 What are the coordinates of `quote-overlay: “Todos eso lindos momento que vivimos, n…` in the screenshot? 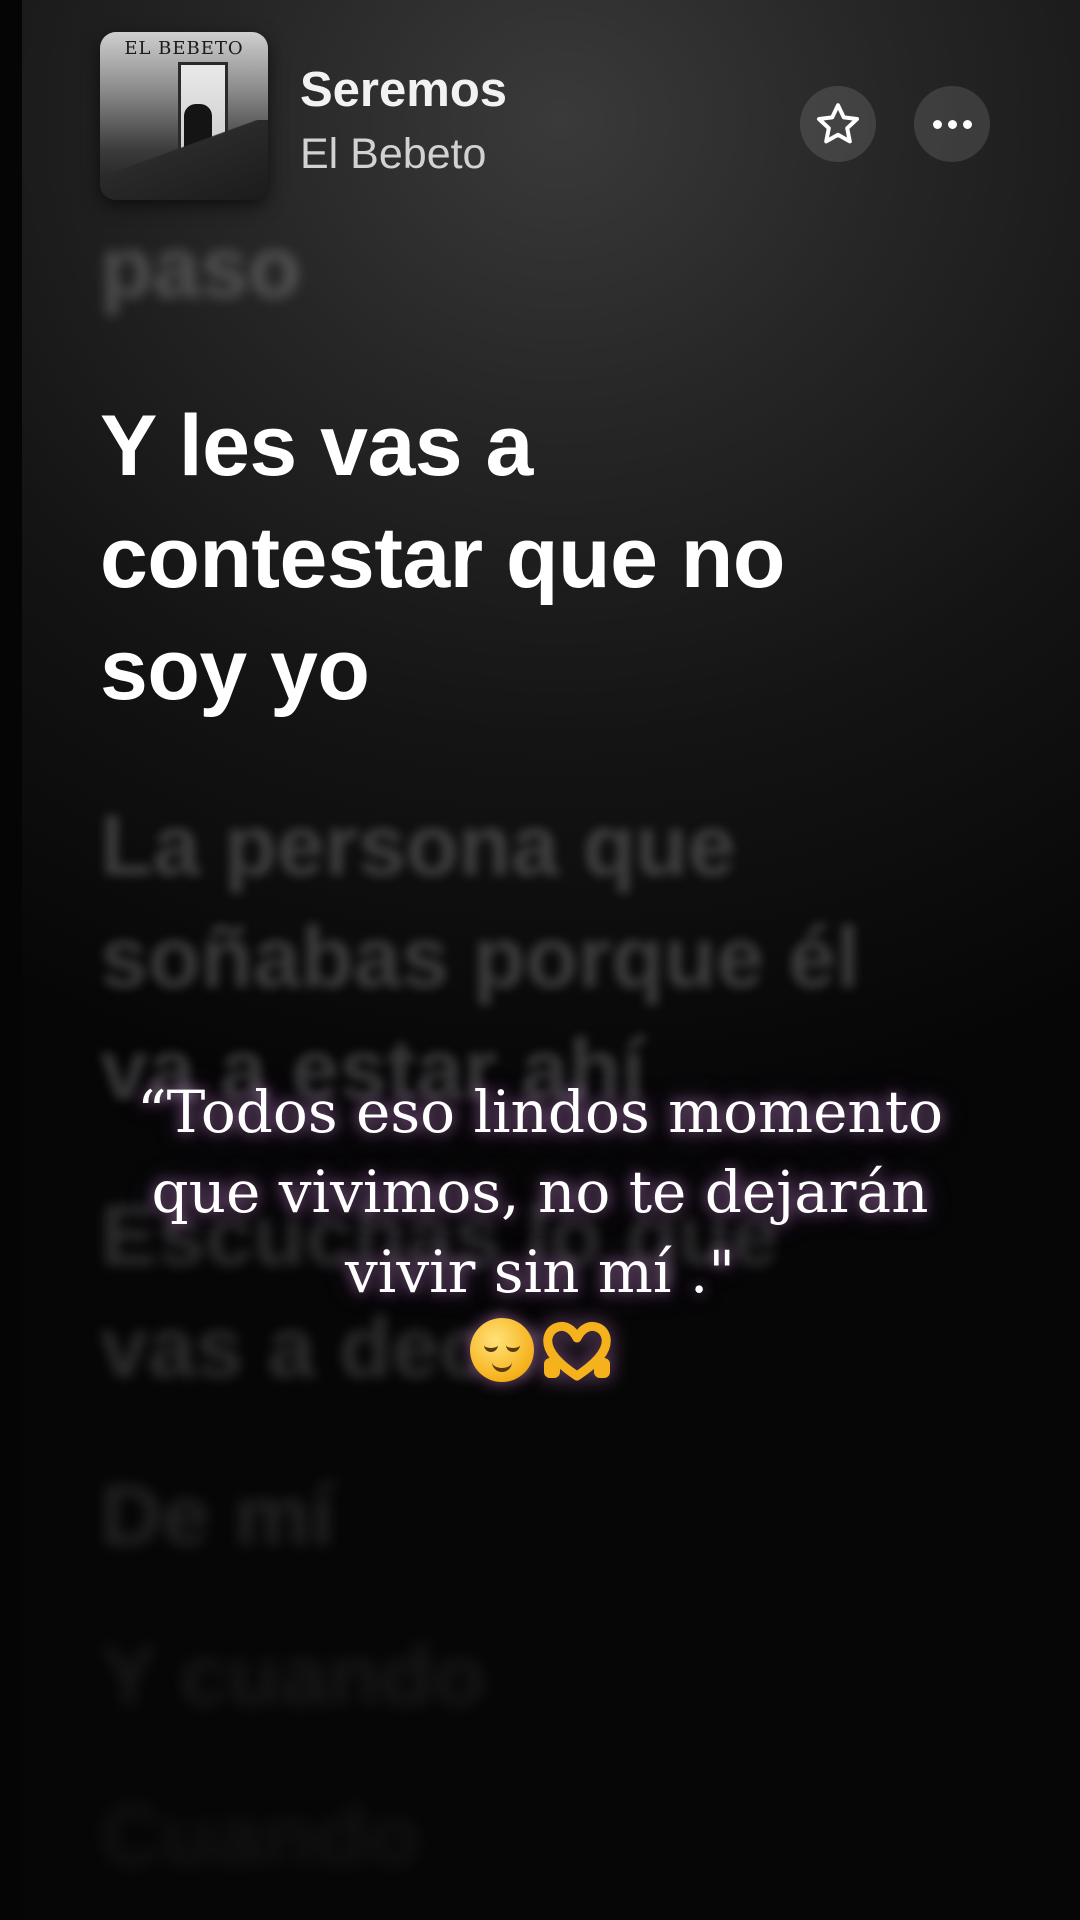 It's located at (540, 1192).